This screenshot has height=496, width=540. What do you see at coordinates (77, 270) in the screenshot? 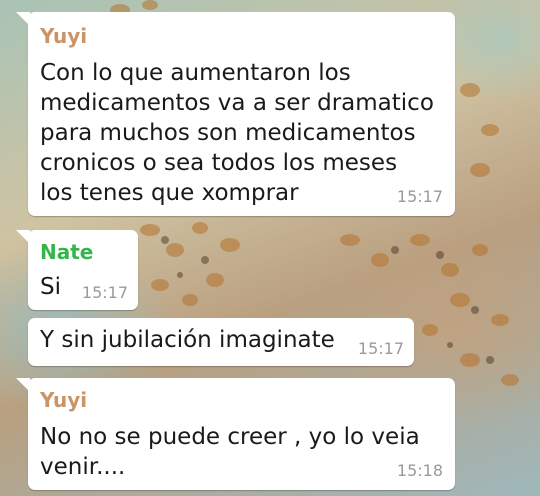
I see `message-bubble: Nate Si 15:17` at bounding box center [77, 270].